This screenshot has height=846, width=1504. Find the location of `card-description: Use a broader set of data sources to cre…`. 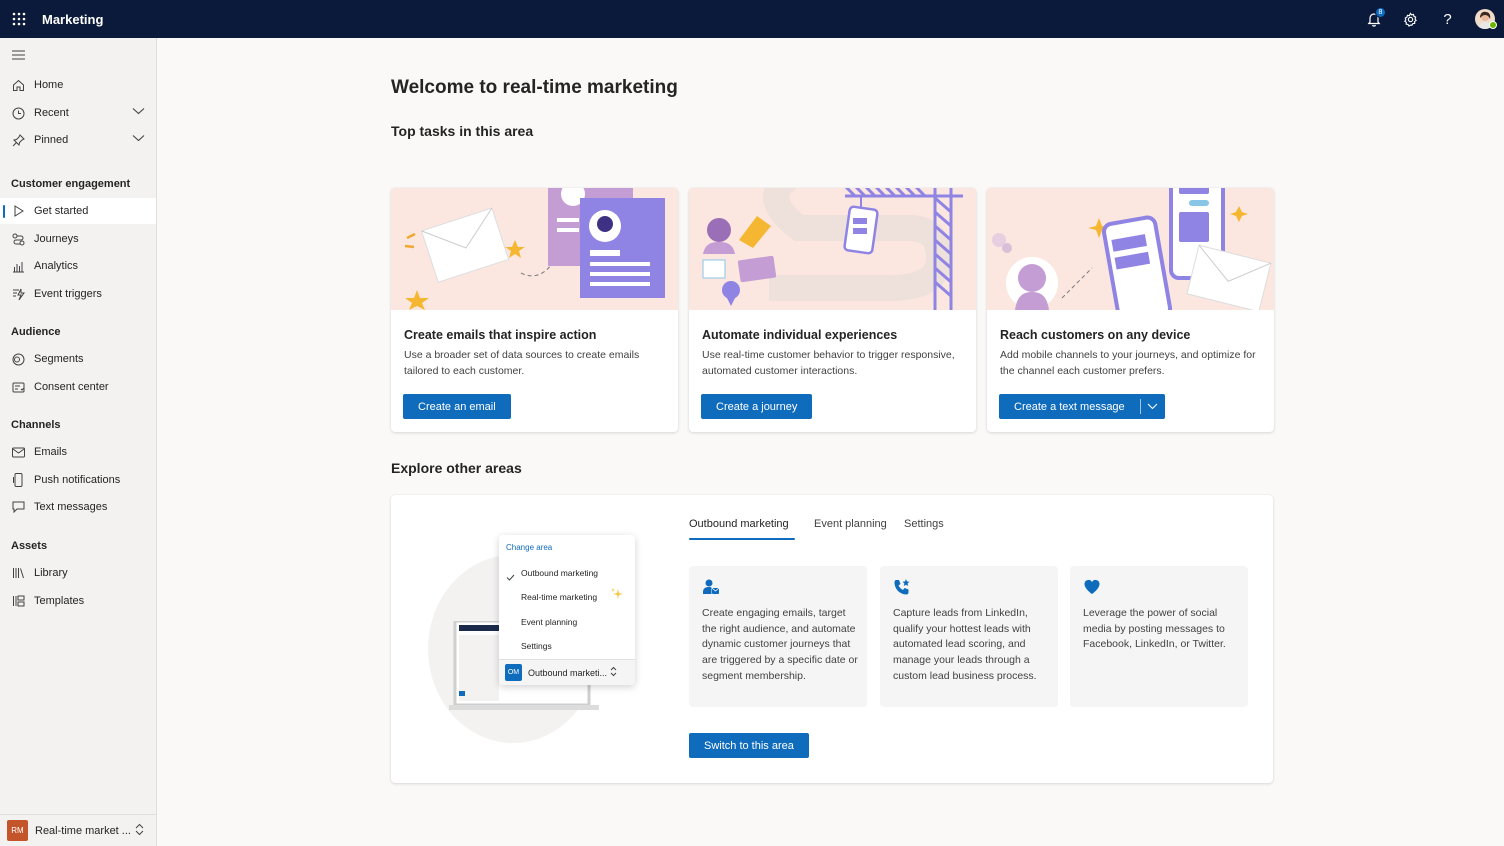

card-description: Use a broader set of data sources to cre… is located at coordinates (522, 363).